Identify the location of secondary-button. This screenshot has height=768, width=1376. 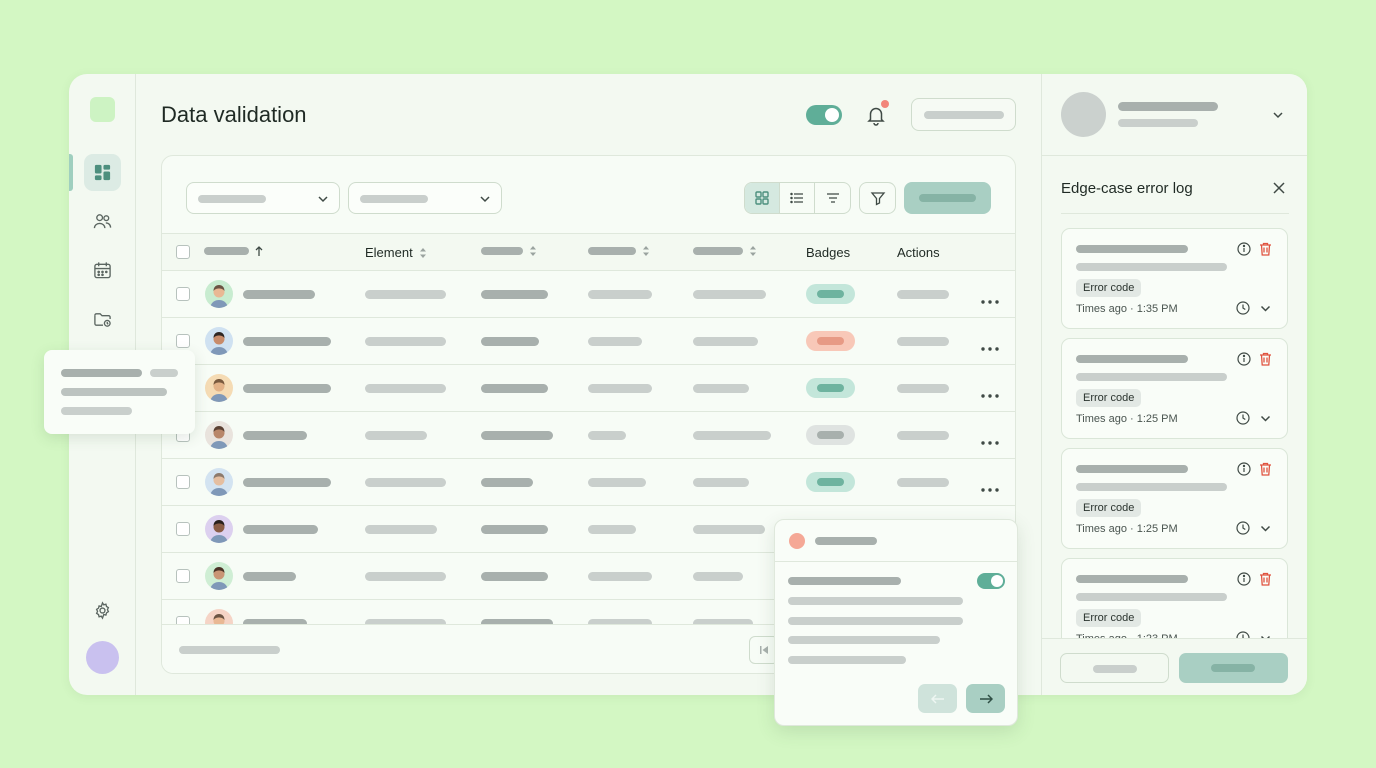
(1114, 668).